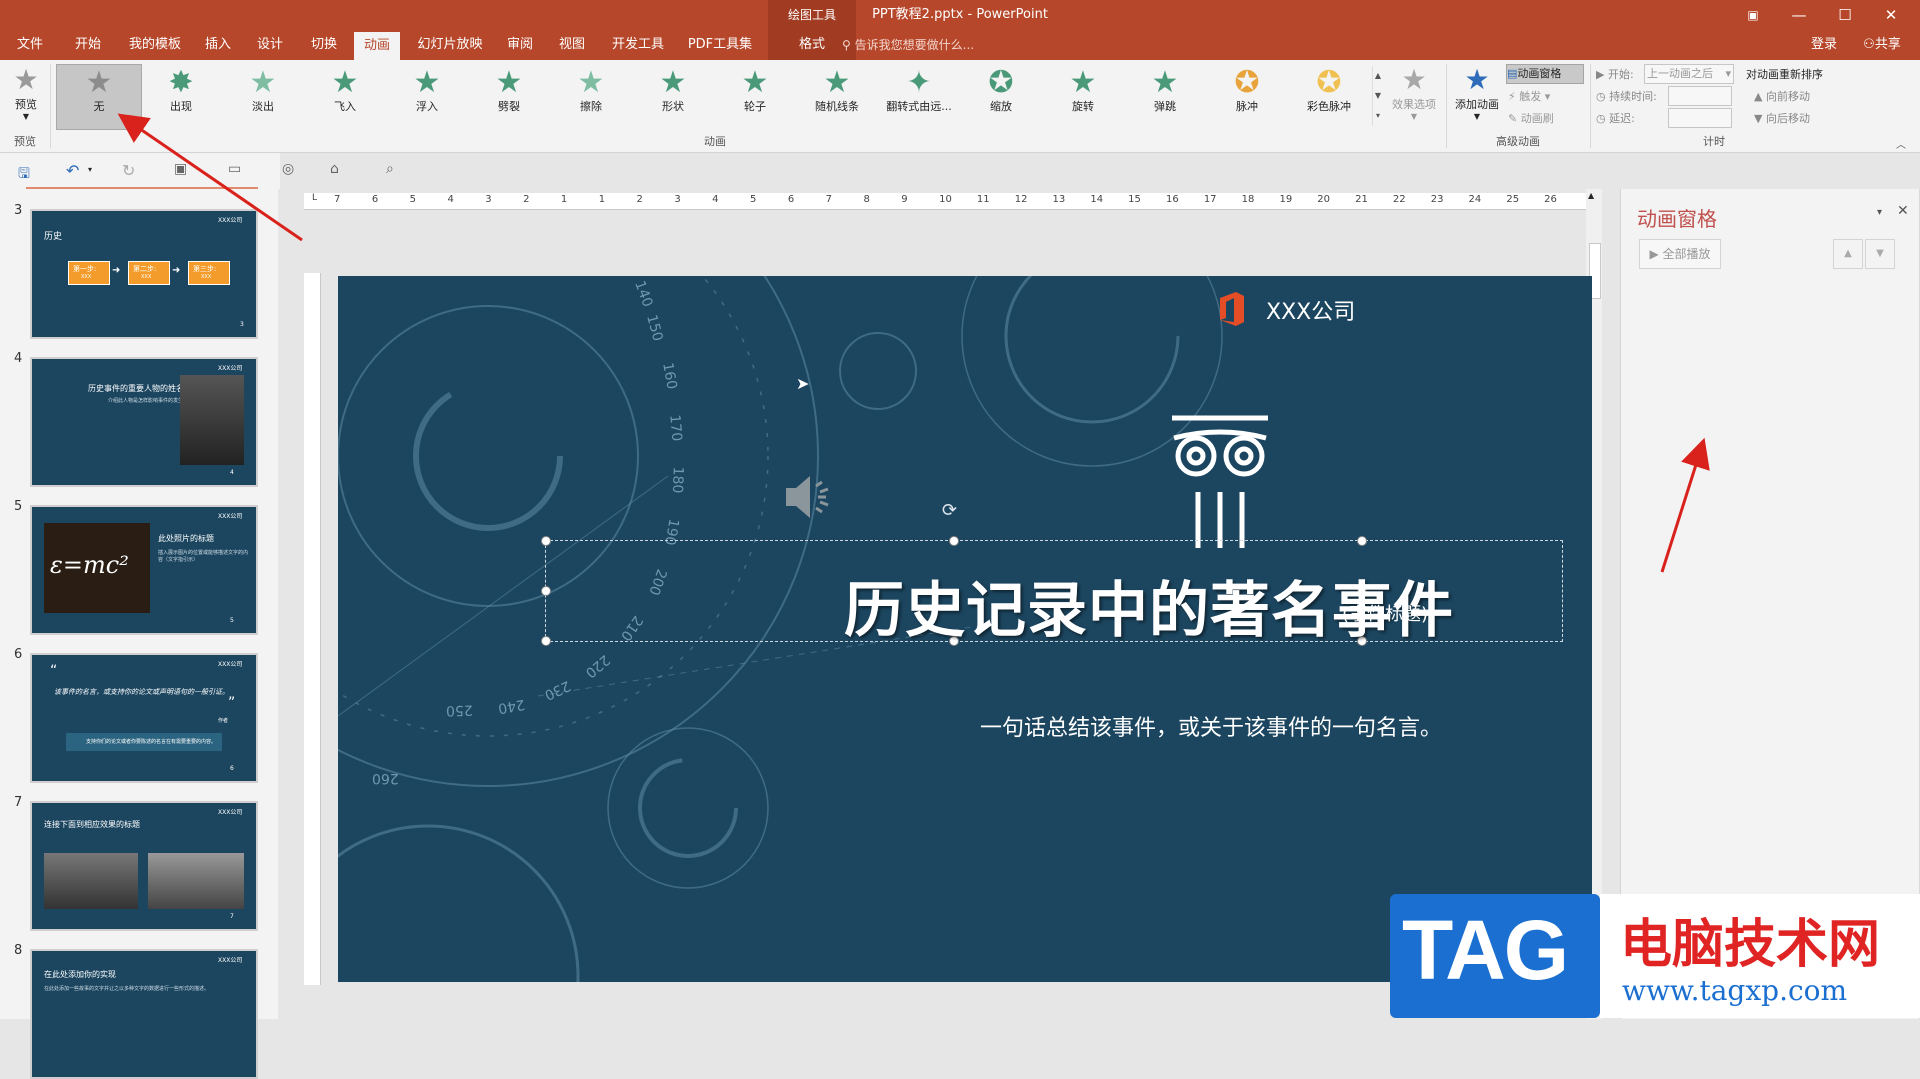  What do you see at coordinates (144, 866) in the screenshot?
I see `slide-thumbnail-7: 连接下面到相应效果的标题 XXX公司 7` at bounding box center [144, 866].